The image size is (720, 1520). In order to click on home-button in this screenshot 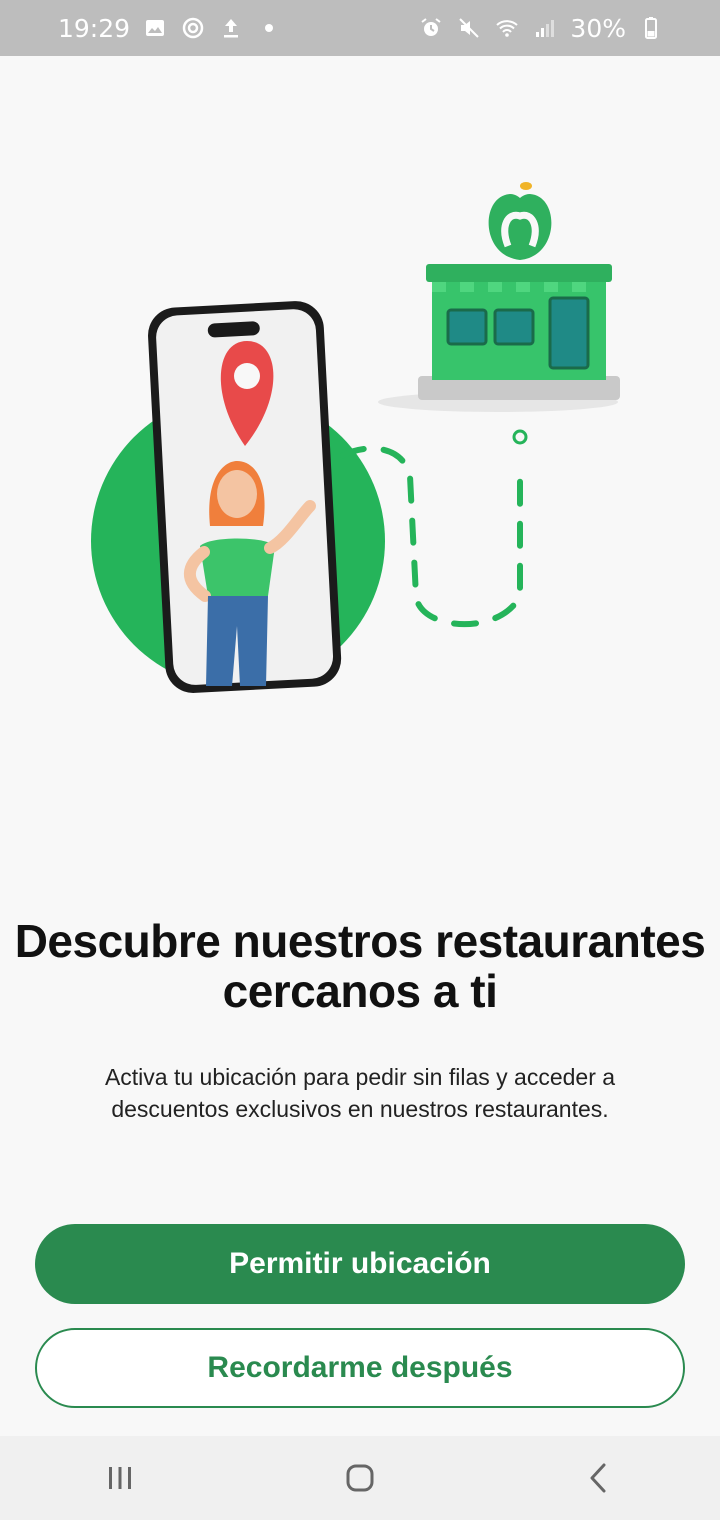, I will do `click(360, 1478)`.